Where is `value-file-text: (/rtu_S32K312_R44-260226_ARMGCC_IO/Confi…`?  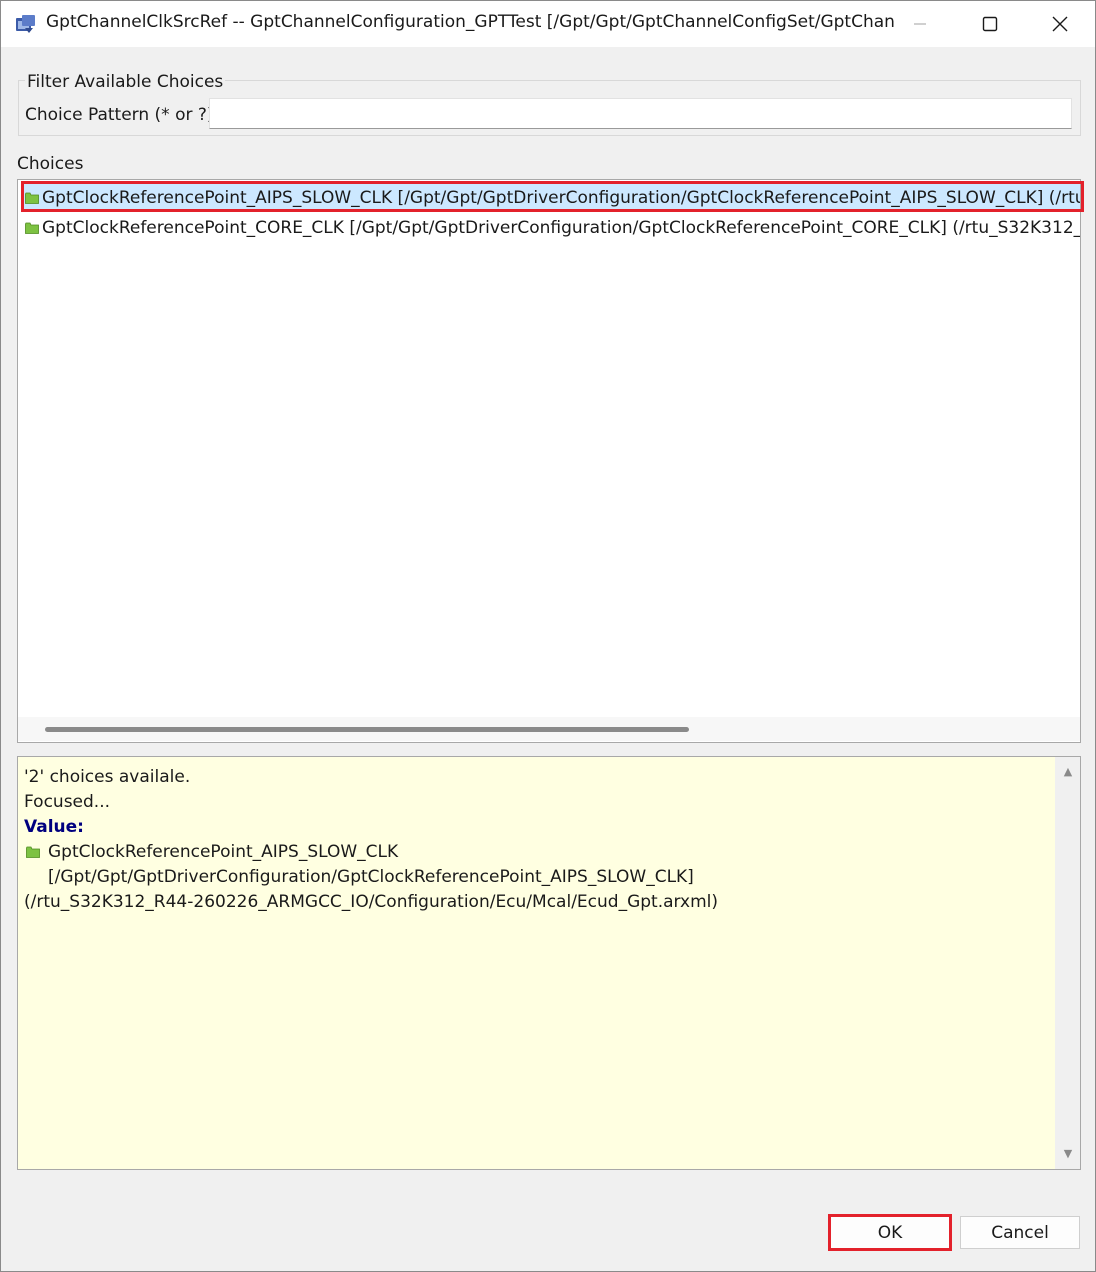 value-file-text: (/rtu_S32K312_R44-260226_ARMGCC_IO/Confi… is located at coordinates (371, 902).